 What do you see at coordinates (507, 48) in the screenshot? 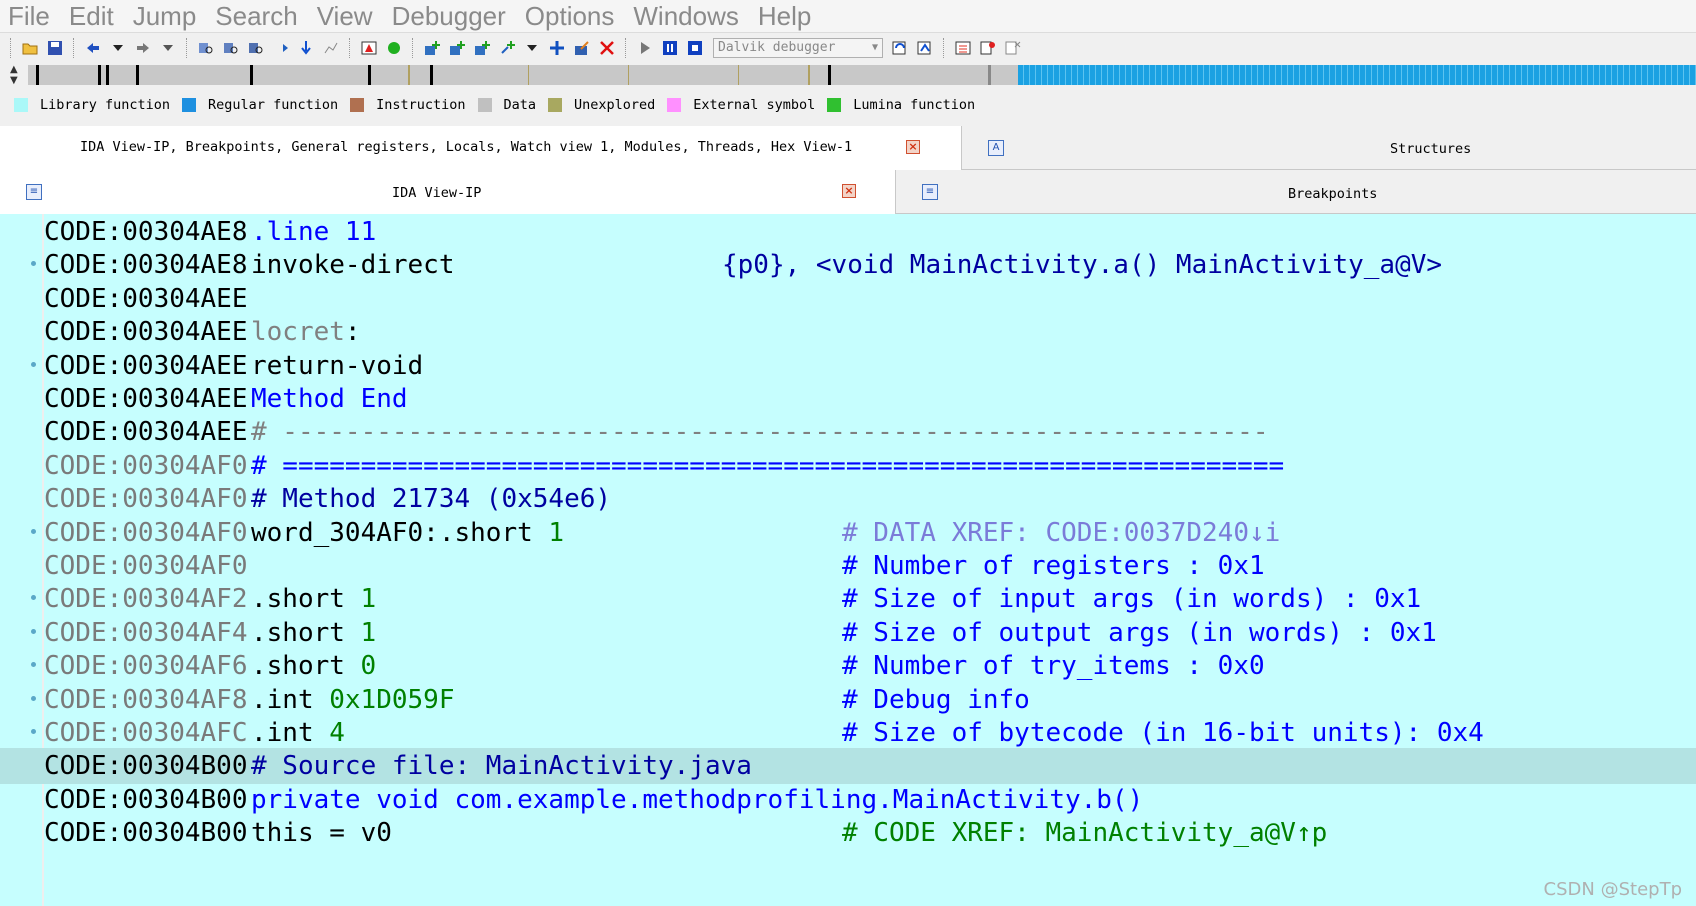
I see `add-segment-icon` at bounding box center [507, 48].